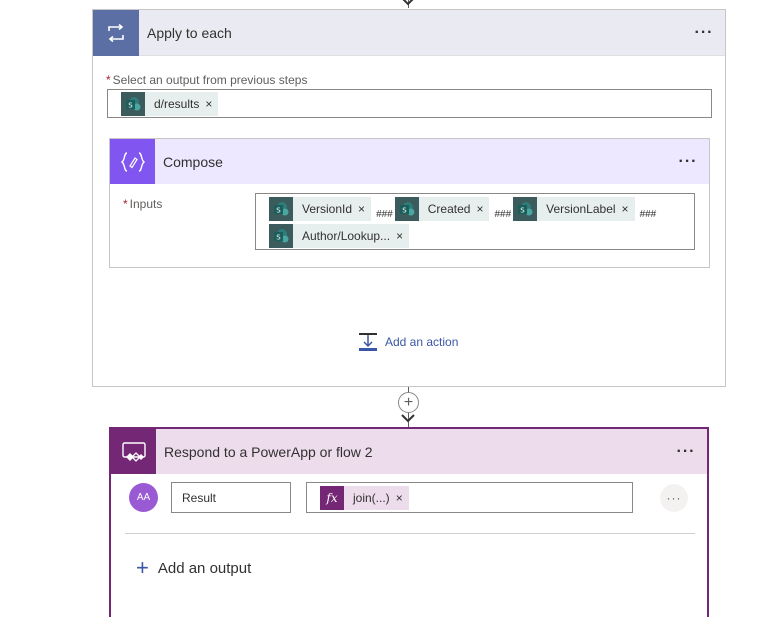  What do you see at coordinates (327, 208) in the screenshot?
I see `token-label: VersionId` at bounding box center [327, 208].